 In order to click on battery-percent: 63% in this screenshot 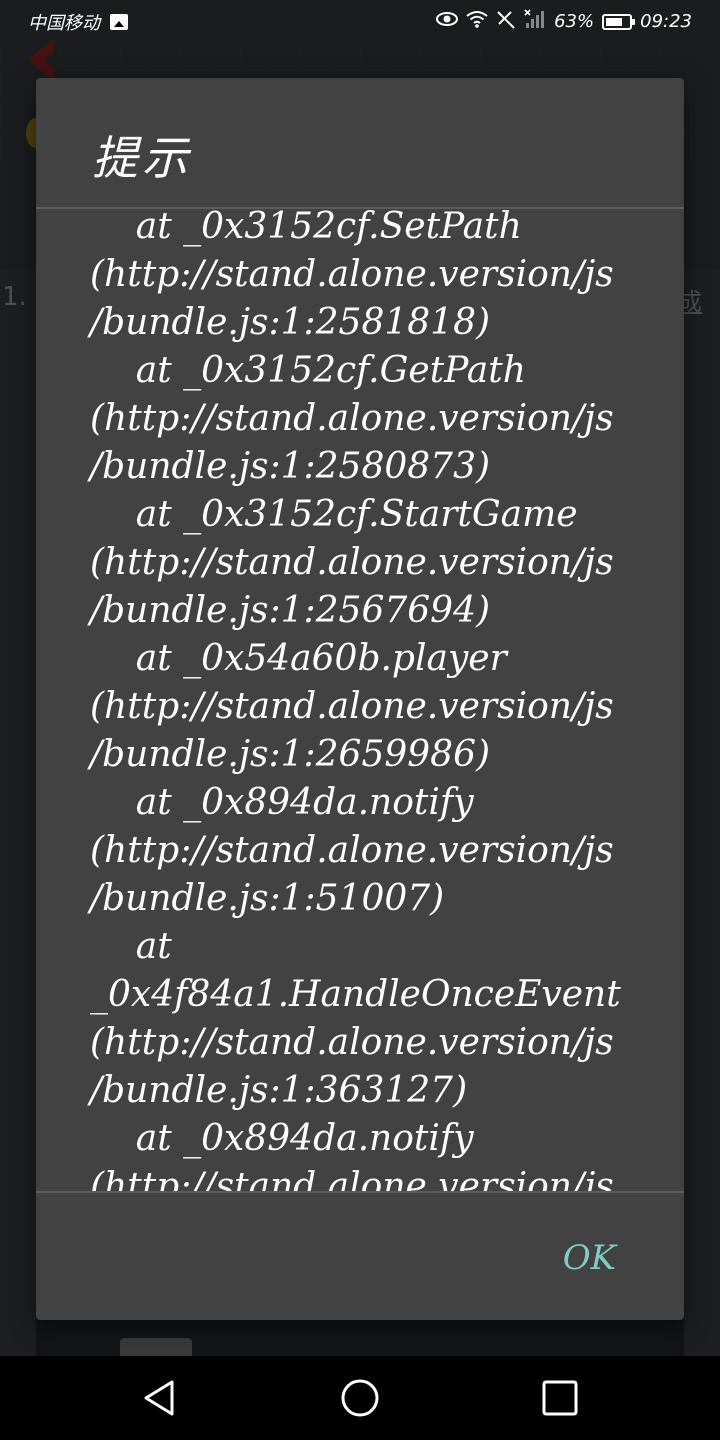, I will do `click(574, 21)`.